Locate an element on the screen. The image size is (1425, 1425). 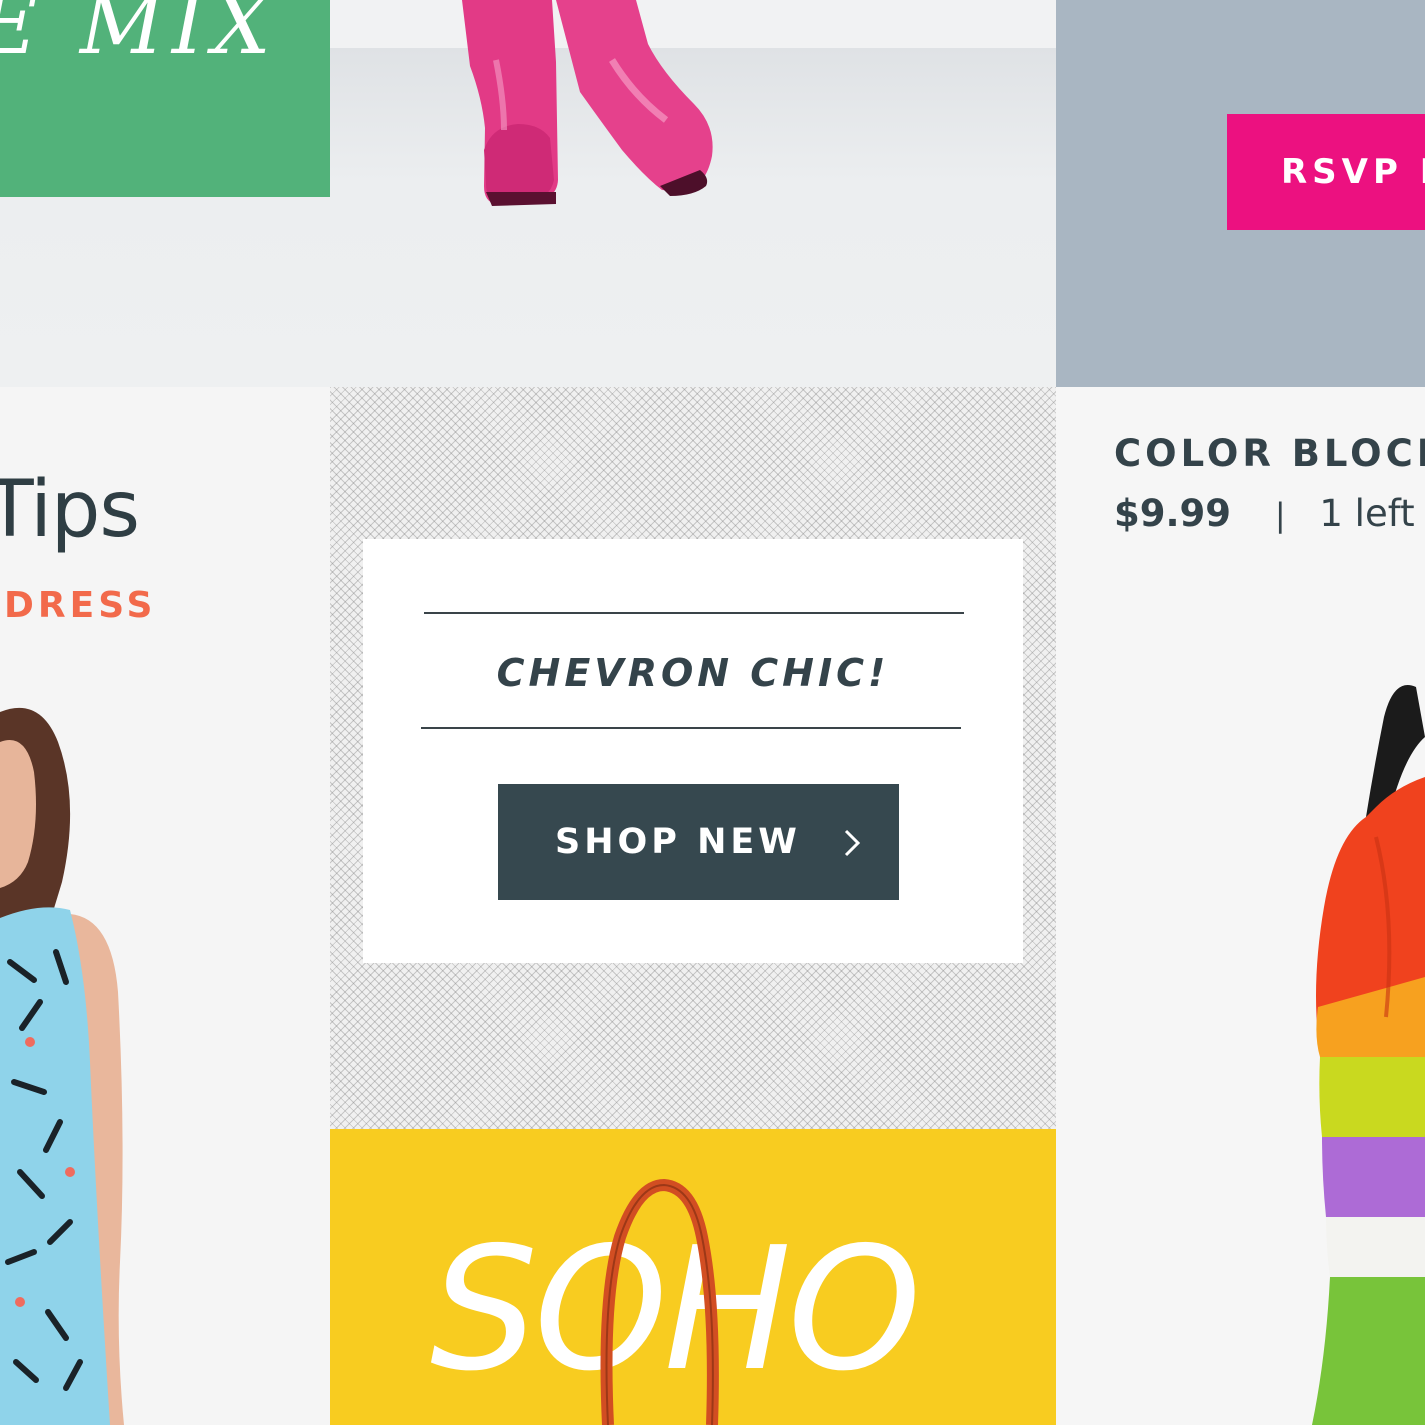
product-price: $9.99 is located at coordinates (1173, 513).